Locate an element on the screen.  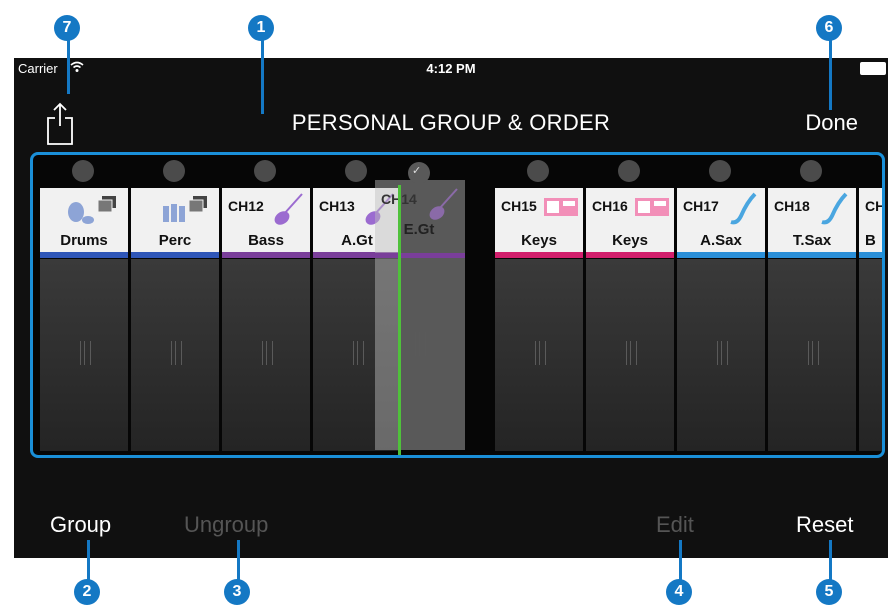
insert-position-indicator is located at coordinates (399, 320).